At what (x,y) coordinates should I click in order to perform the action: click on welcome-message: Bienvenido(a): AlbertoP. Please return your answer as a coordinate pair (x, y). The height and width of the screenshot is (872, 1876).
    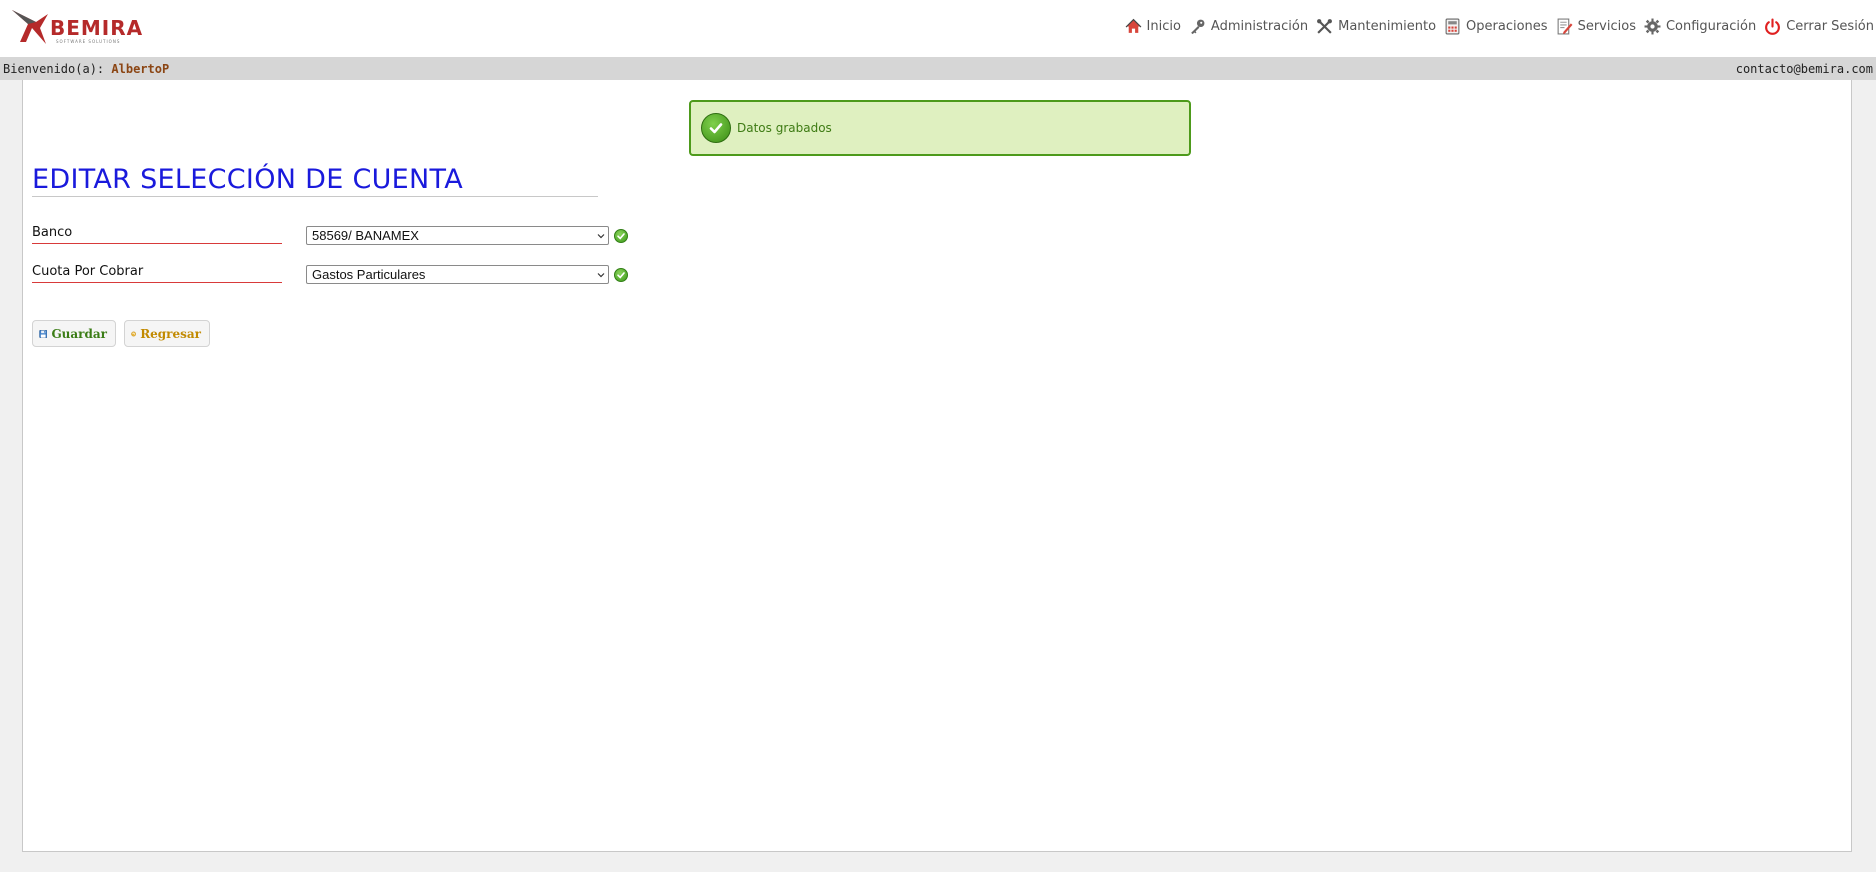
    Looking at the image, I should click on (86, 69).